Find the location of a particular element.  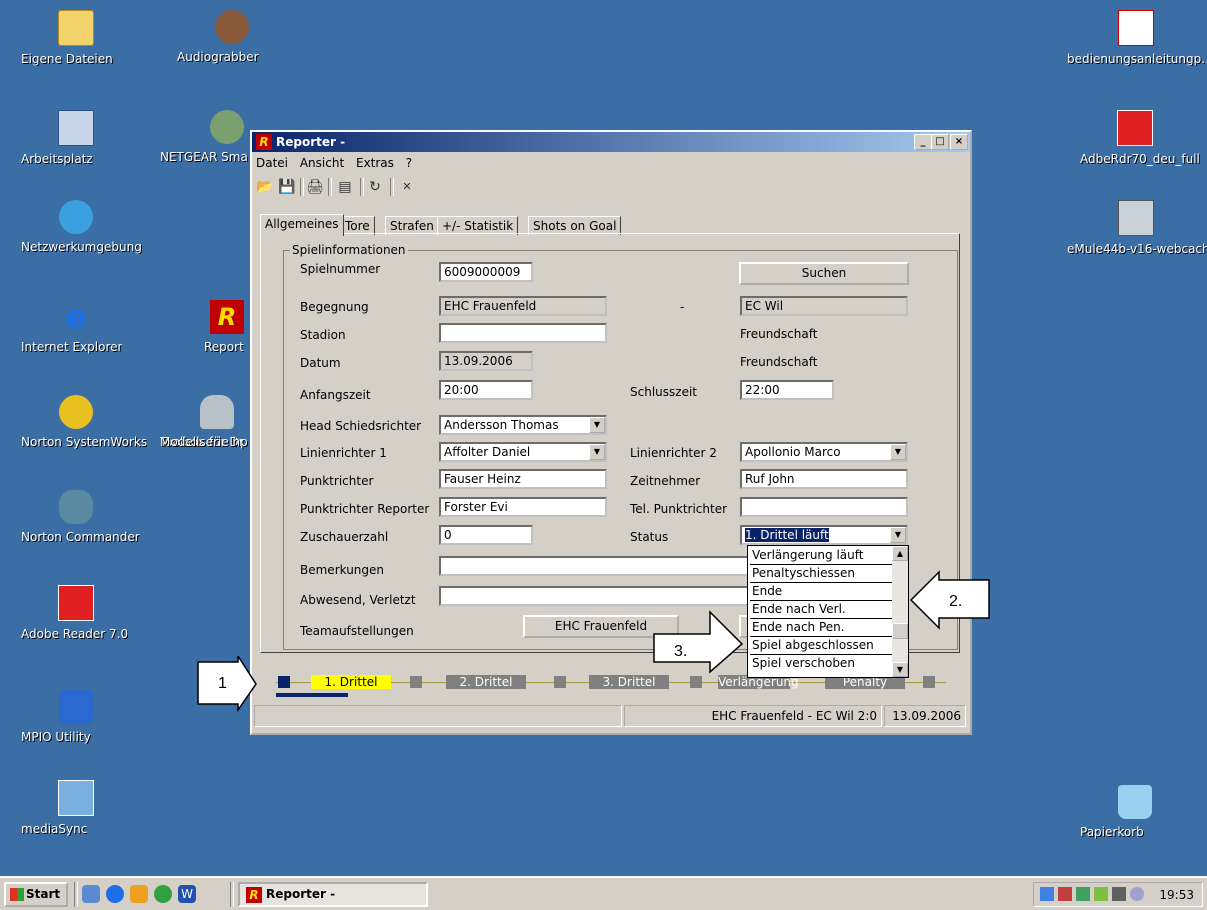

scroll-up-icon: ▲ is located at coordinates (900, 553).